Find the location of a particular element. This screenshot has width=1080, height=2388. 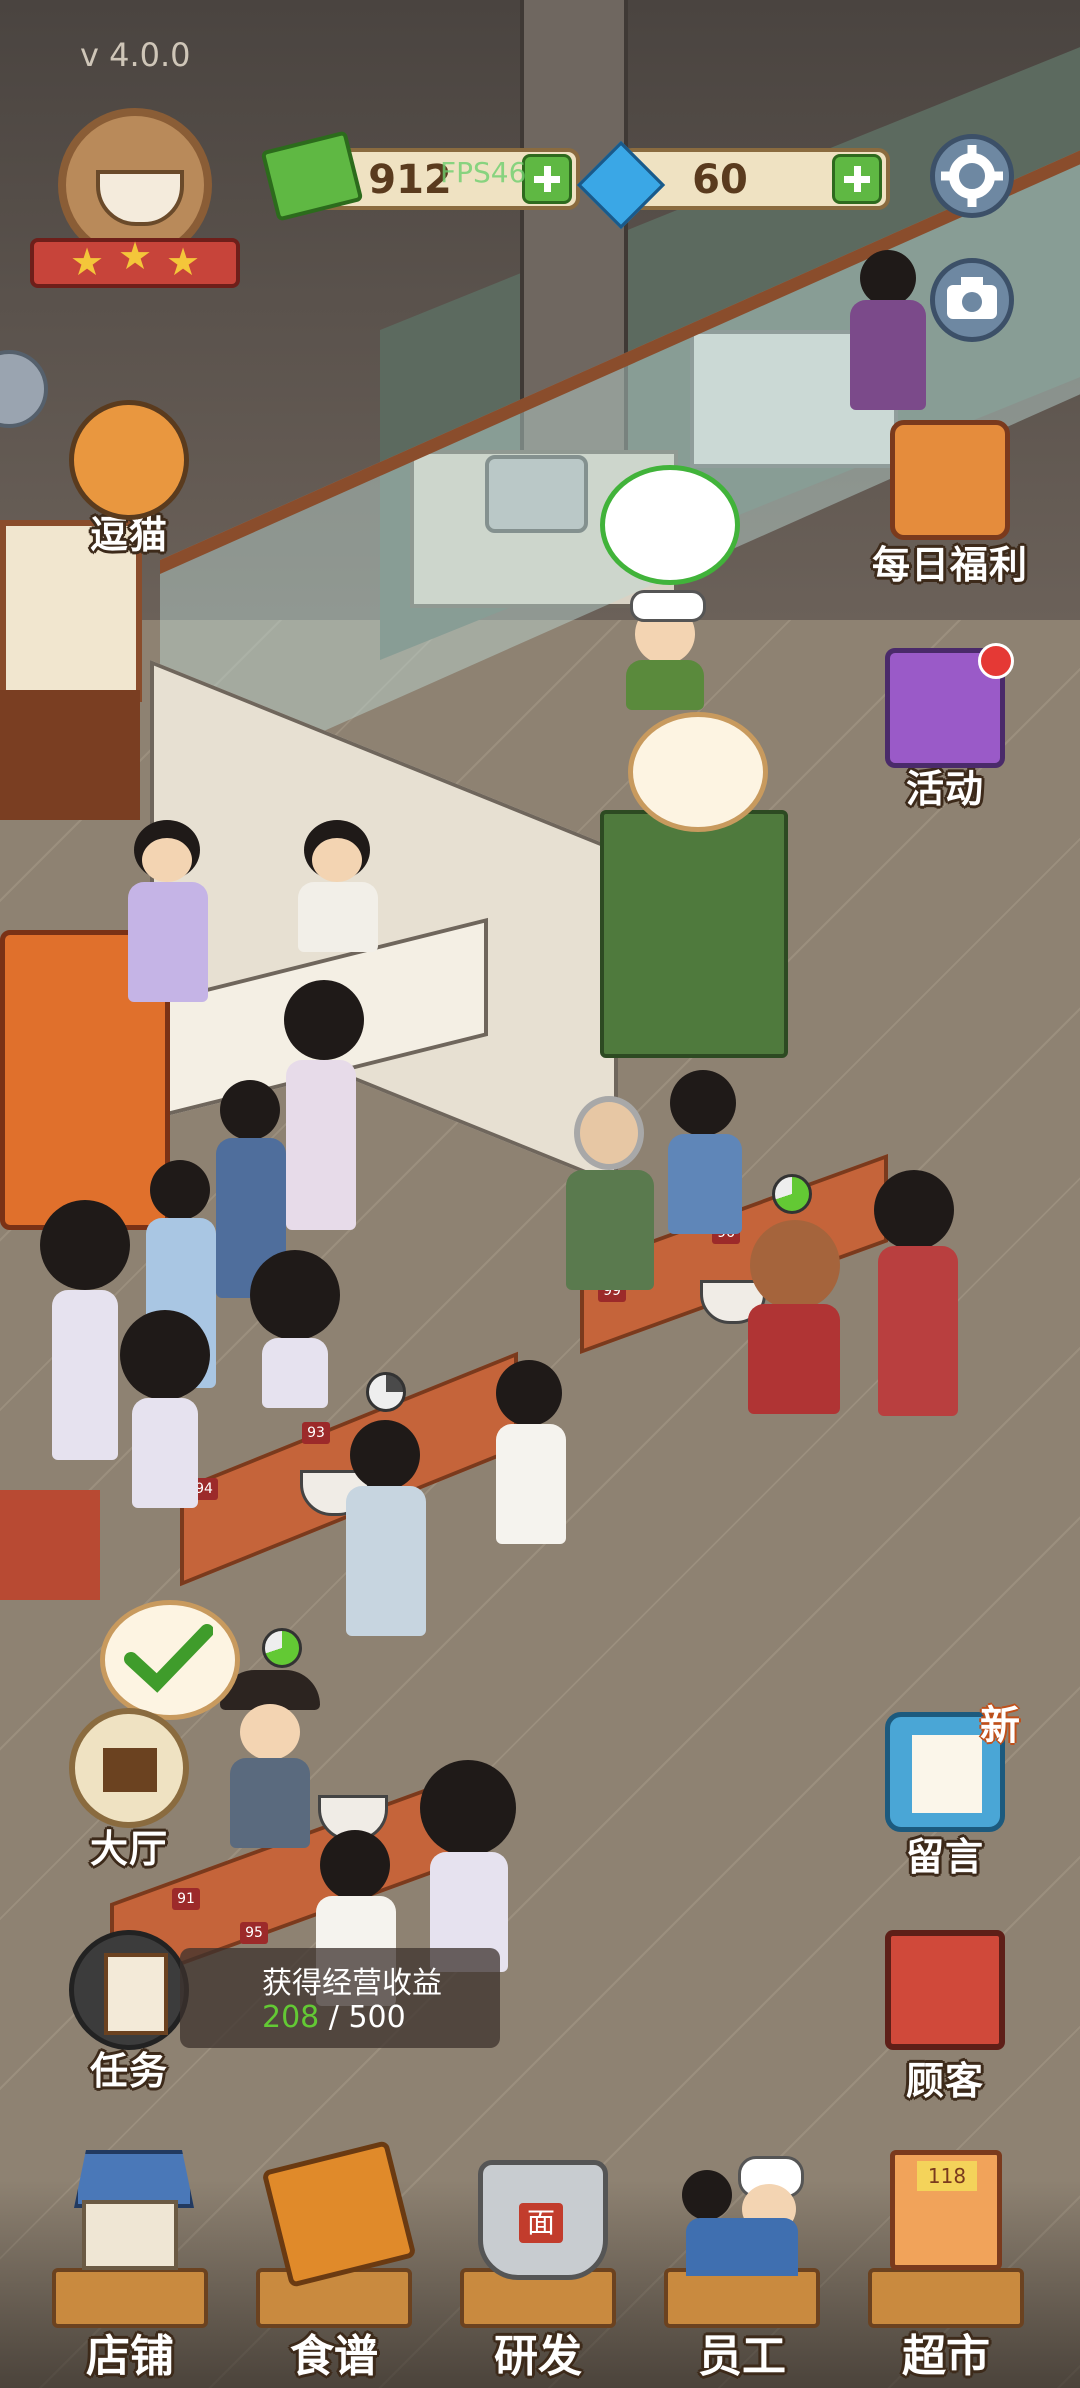

order-bubble-noodle is located at coordinates (670, 525).